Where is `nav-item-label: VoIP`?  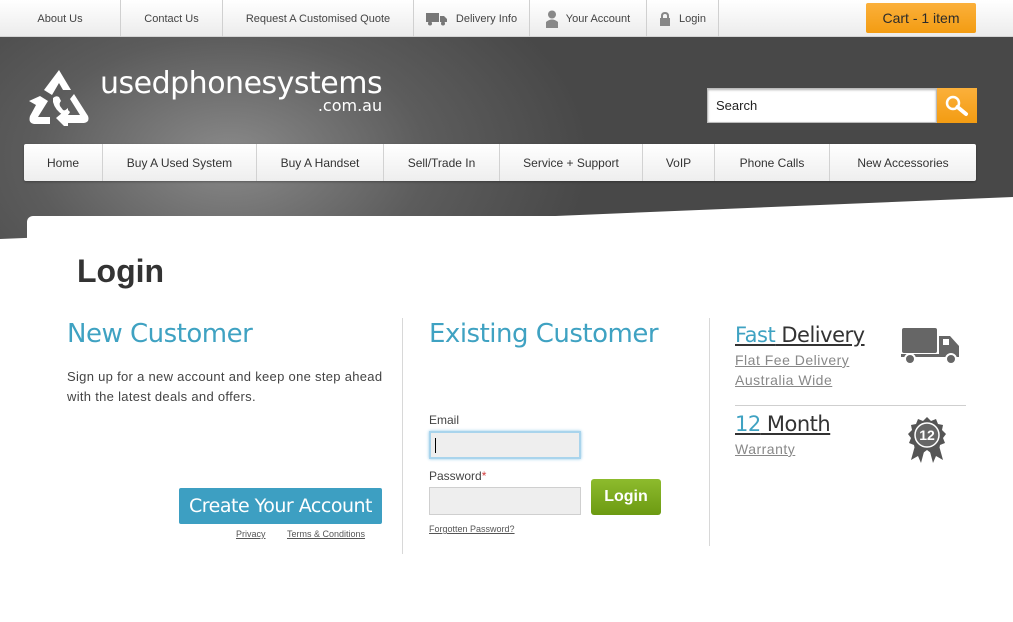 nav-item-label: VoIP is located at coordinates (678, 162).